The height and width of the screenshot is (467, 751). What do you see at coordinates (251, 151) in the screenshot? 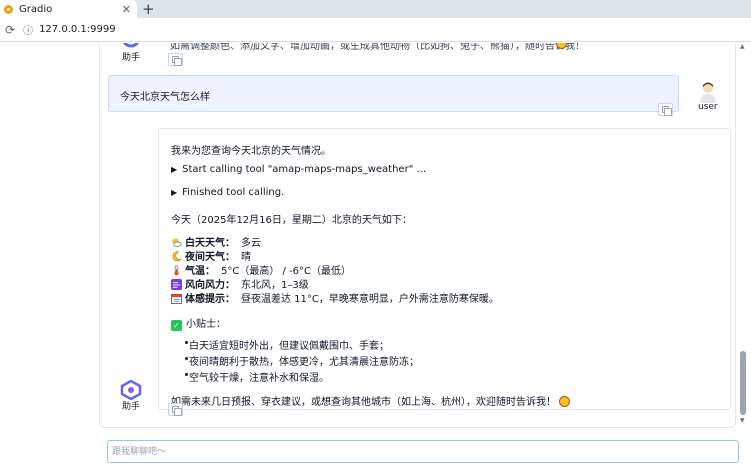
I see `bot-intro: 我来为您查询今天北京的天气情况。` at bounding box center [251, 151].